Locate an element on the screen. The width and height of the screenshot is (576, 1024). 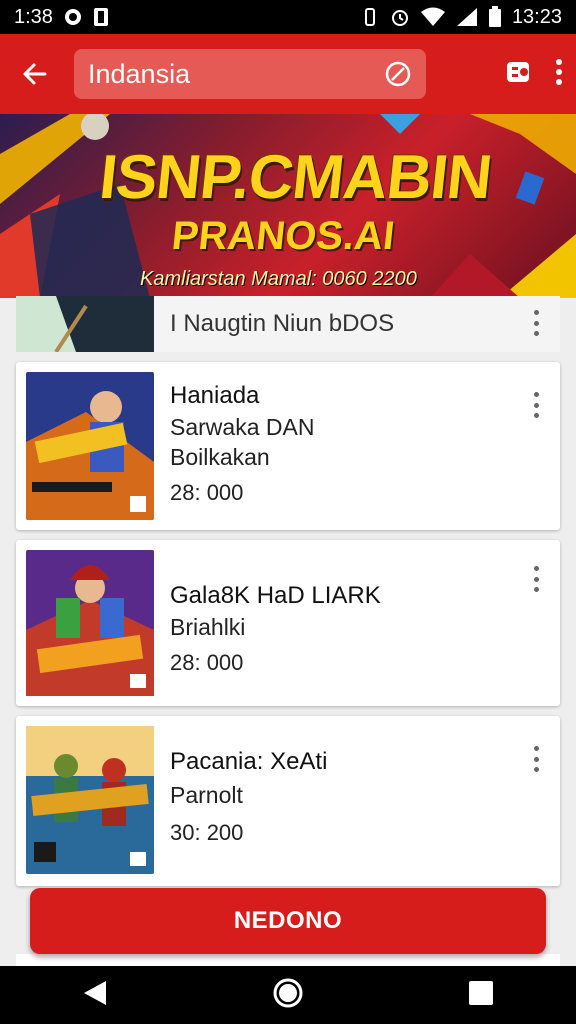
game-subtitle: Briahlki is located at coordinates (208, 627).